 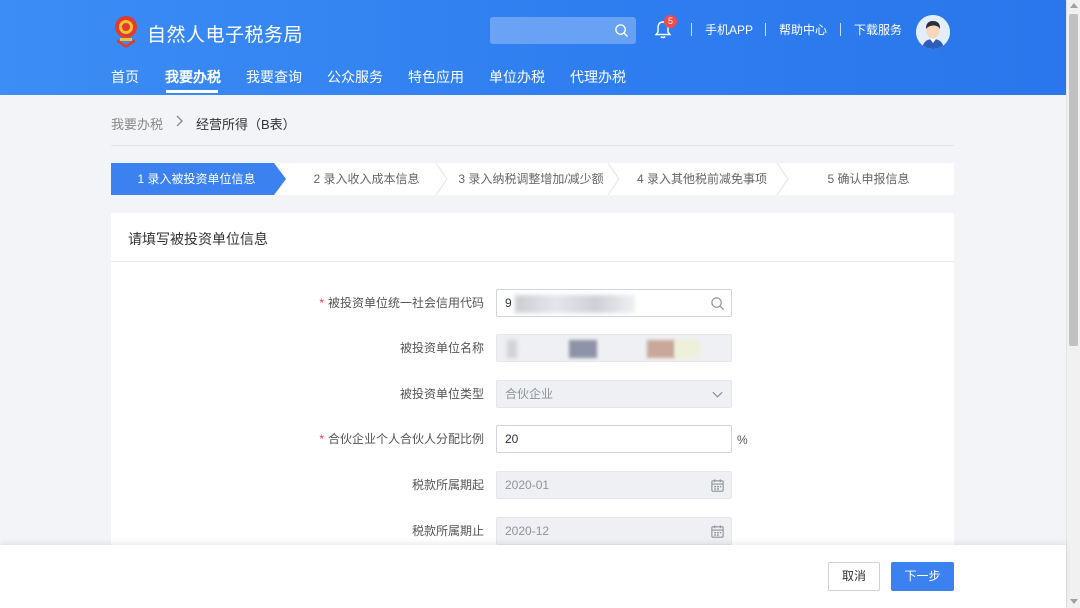 I want to click on credit-code-label: * 被投资单位统一社会信用代码, so click(x=401, y=303).